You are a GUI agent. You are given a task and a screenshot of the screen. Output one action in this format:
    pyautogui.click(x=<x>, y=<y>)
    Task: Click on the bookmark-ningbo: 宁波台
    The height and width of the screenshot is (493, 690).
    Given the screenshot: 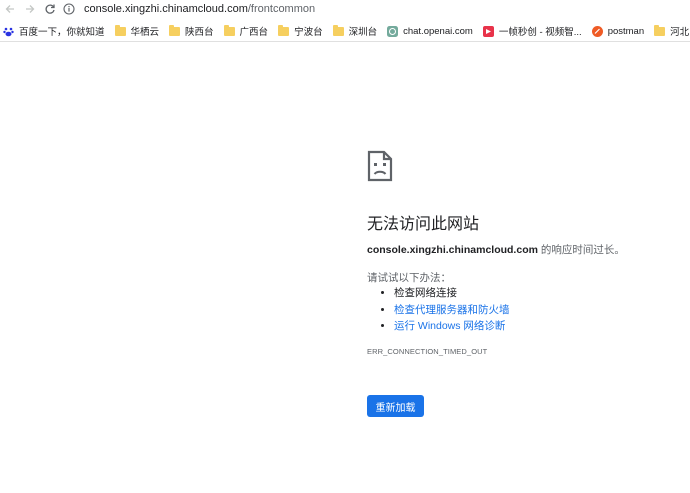 What is the action you would take?
    pyautogui.click(x=300, y=31)
    